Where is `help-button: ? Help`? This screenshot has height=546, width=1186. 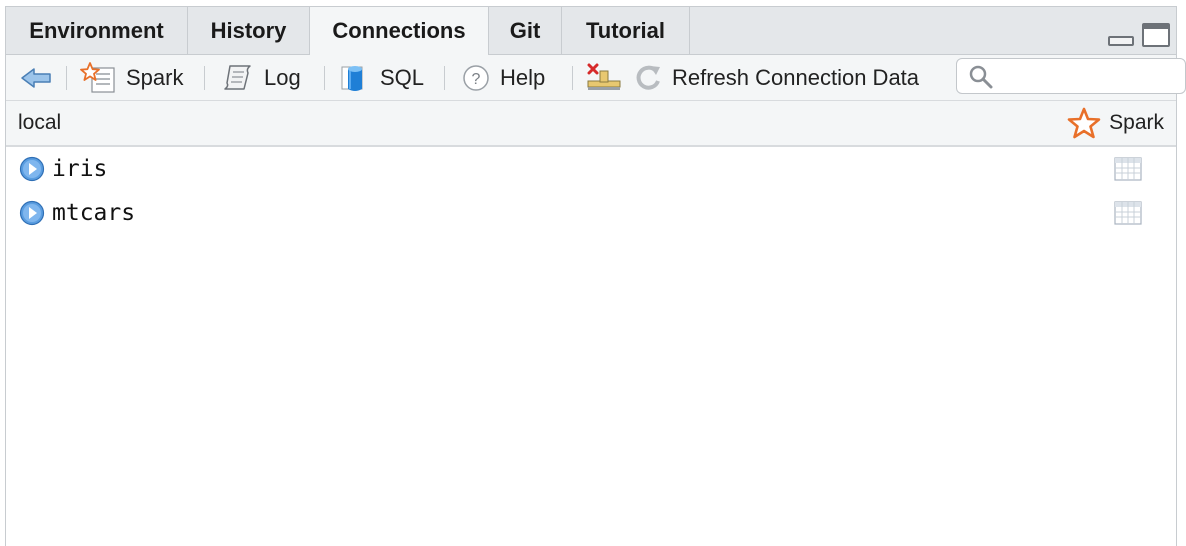
help-button: ? Help is located at coordinates (503, 77).